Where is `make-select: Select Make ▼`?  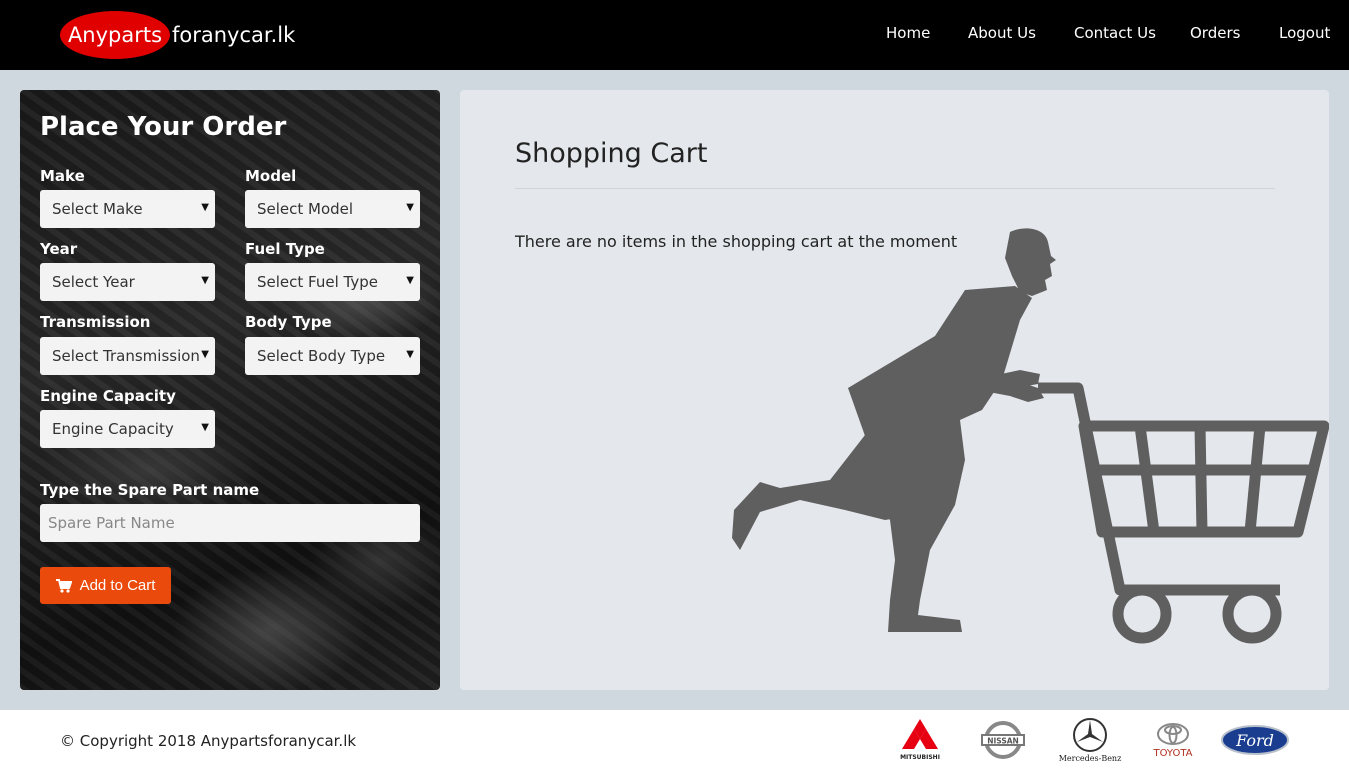 make-select: Select Make ▼ is located at coordinates (127, 209).